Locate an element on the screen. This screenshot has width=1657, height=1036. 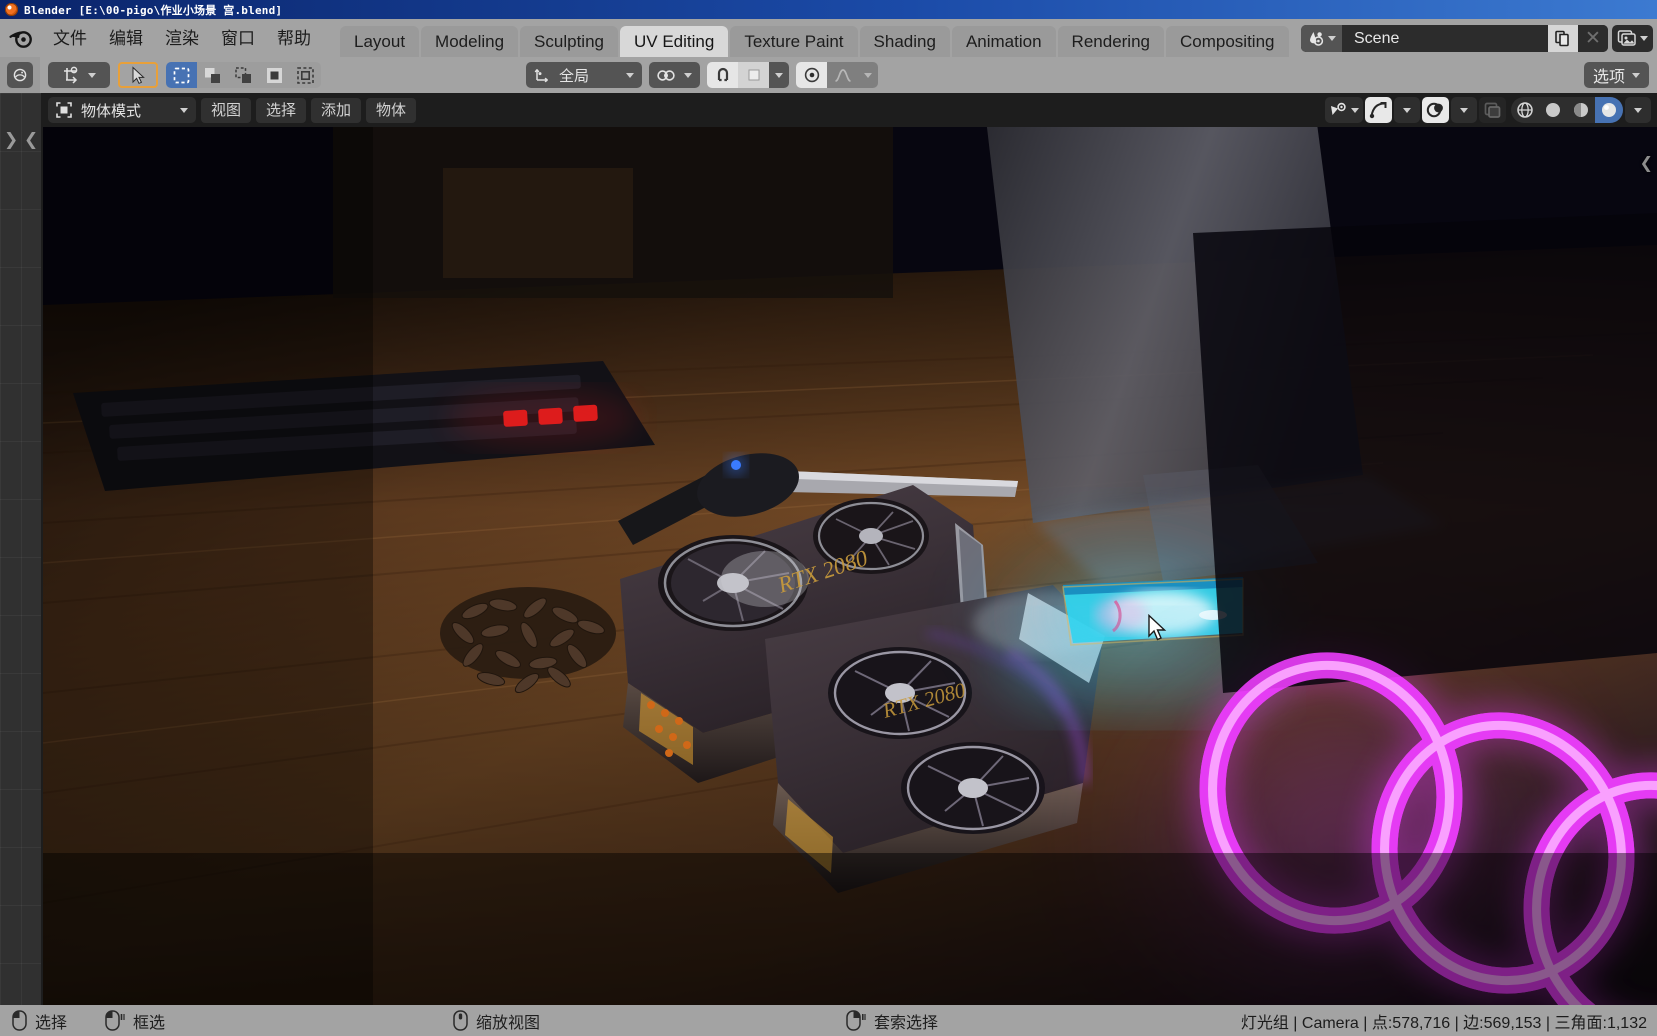
tab-uv-editing: UV Editing is located at coordinates (674, 42).